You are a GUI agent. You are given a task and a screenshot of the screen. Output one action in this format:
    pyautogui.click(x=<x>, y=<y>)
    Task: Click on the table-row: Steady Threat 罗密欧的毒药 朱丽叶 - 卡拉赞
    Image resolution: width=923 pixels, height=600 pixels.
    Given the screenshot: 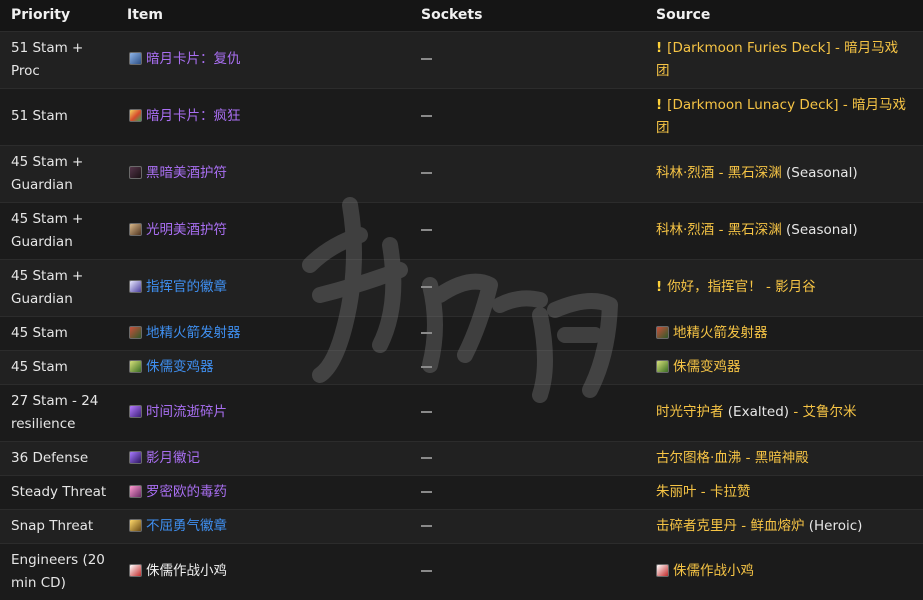 What is the action you would take?
    pyautogui.click(x=461, y=492)
    